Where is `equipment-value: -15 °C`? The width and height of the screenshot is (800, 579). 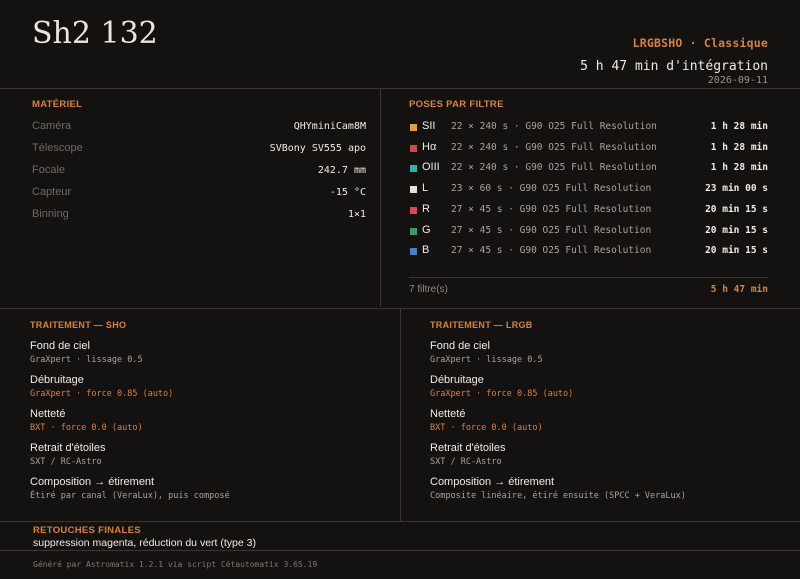 equipment-value: -15 °C is located at coordinates (347, 192).